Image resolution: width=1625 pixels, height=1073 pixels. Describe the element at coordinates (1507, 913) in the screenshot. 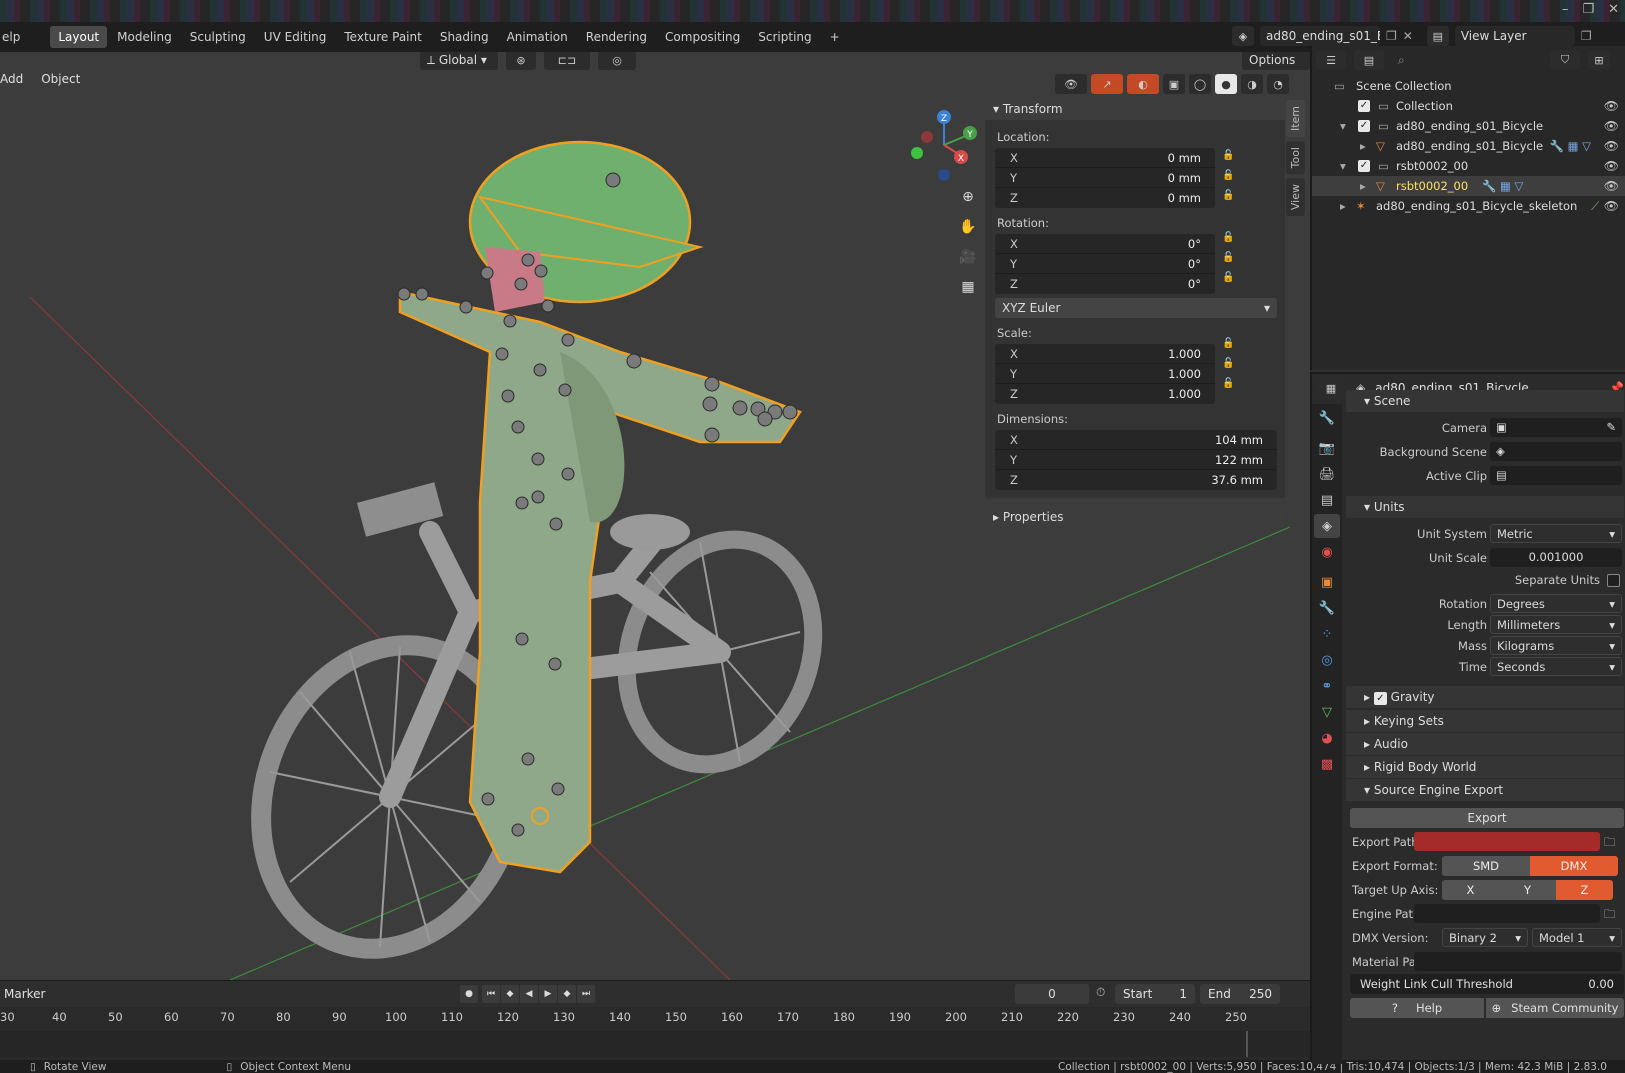

I see `engine-path-input` at that location.